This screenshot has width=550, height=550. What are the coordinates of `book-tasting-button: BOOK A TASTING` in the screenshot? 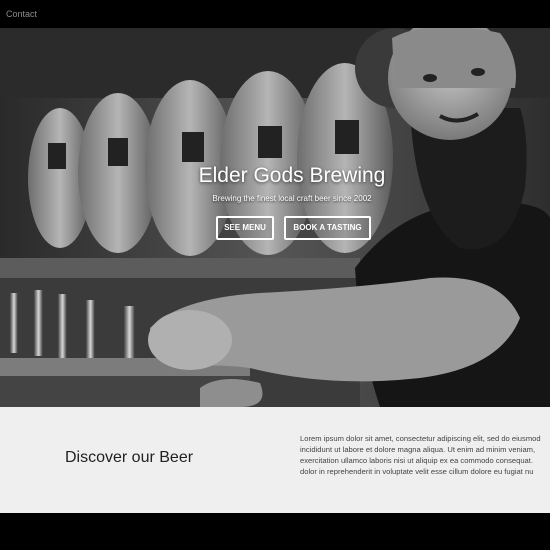 It's located at (327, 228).